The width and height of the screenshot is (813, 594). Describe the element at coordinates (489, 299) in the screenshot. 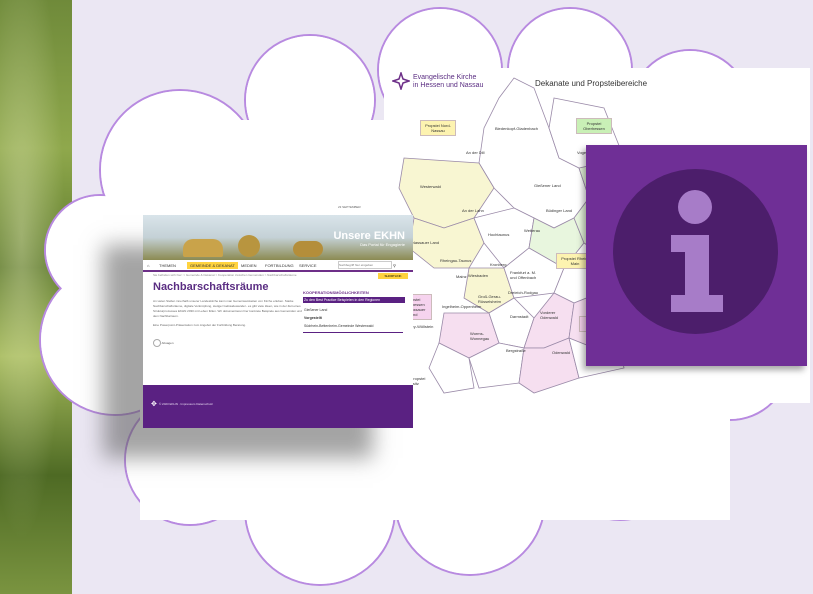

I see `region-label: Groß-Gerau-Rüsselsheim` at that location.